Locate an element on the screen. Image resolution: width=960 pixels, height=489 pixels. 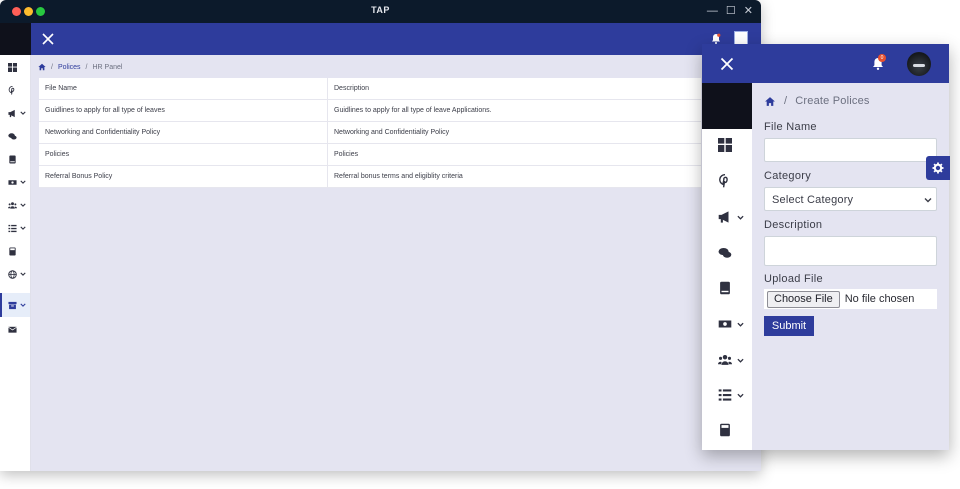
window-title: TAP is located at coordinates (380, 10).